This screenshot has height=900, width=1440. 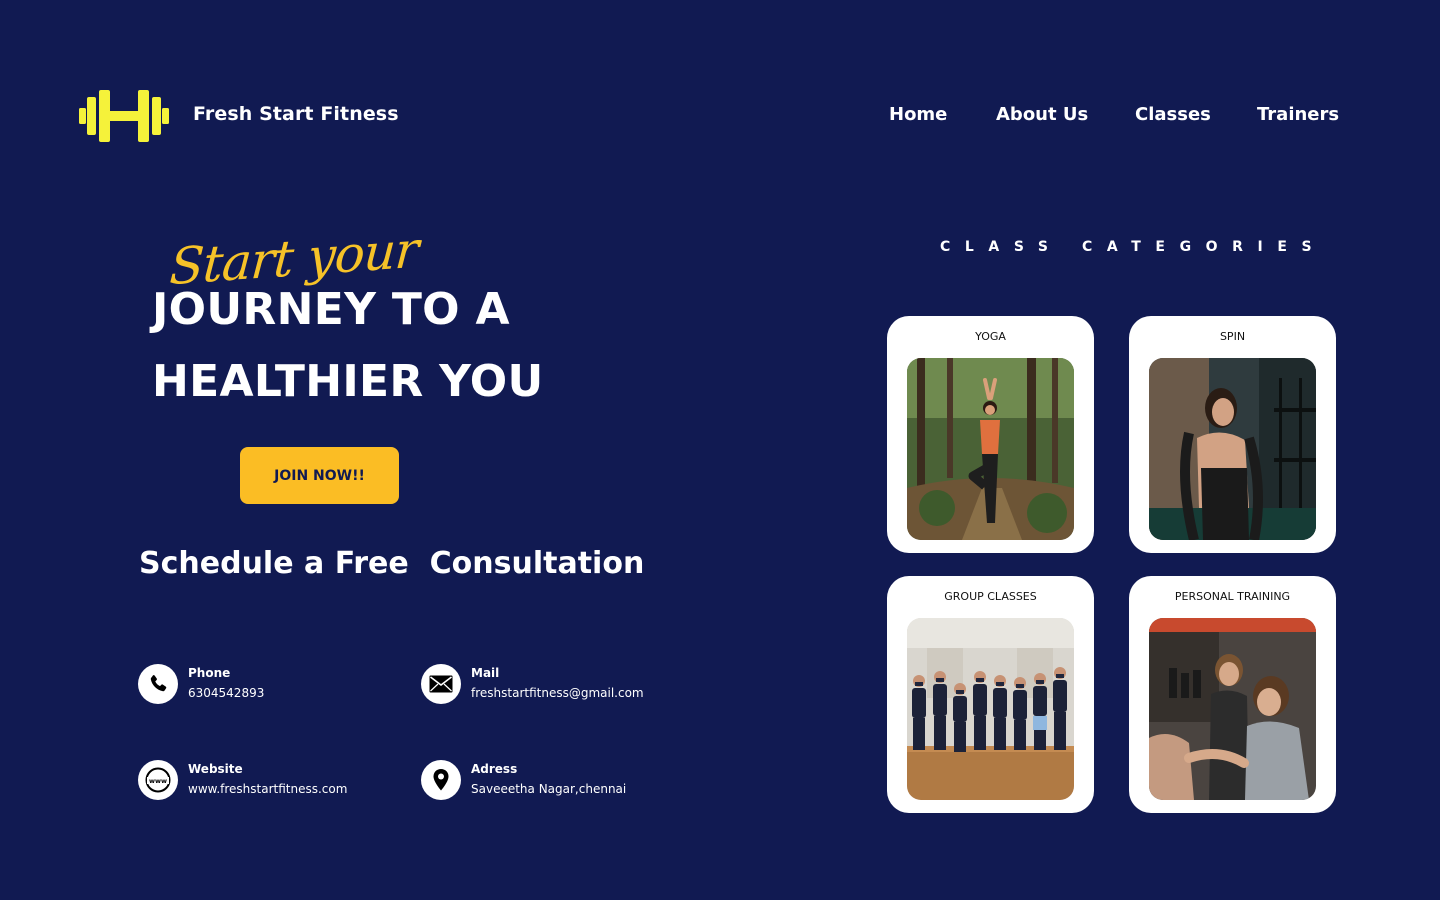 I want to click on phone-value: 6304542893, so click(x=226, y=693).